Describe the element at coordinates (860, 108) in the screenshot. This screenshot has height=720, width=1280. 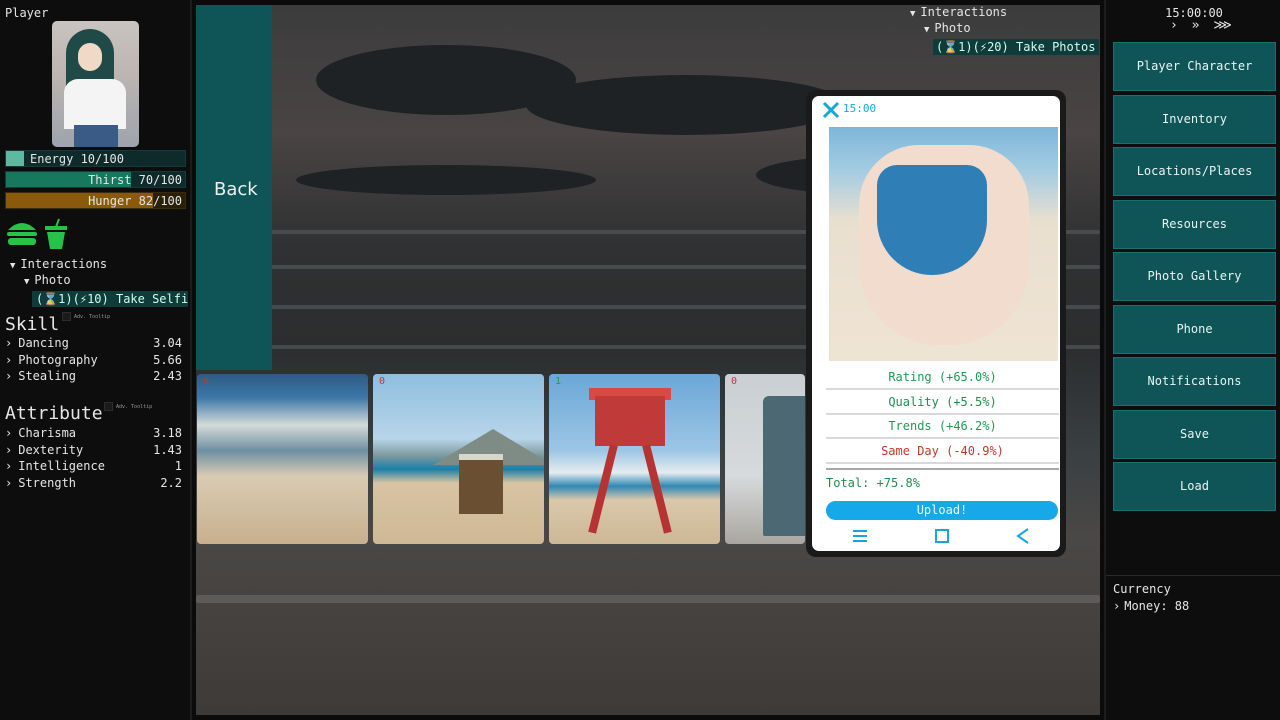
I see `phone-time: 15:00` at that location.